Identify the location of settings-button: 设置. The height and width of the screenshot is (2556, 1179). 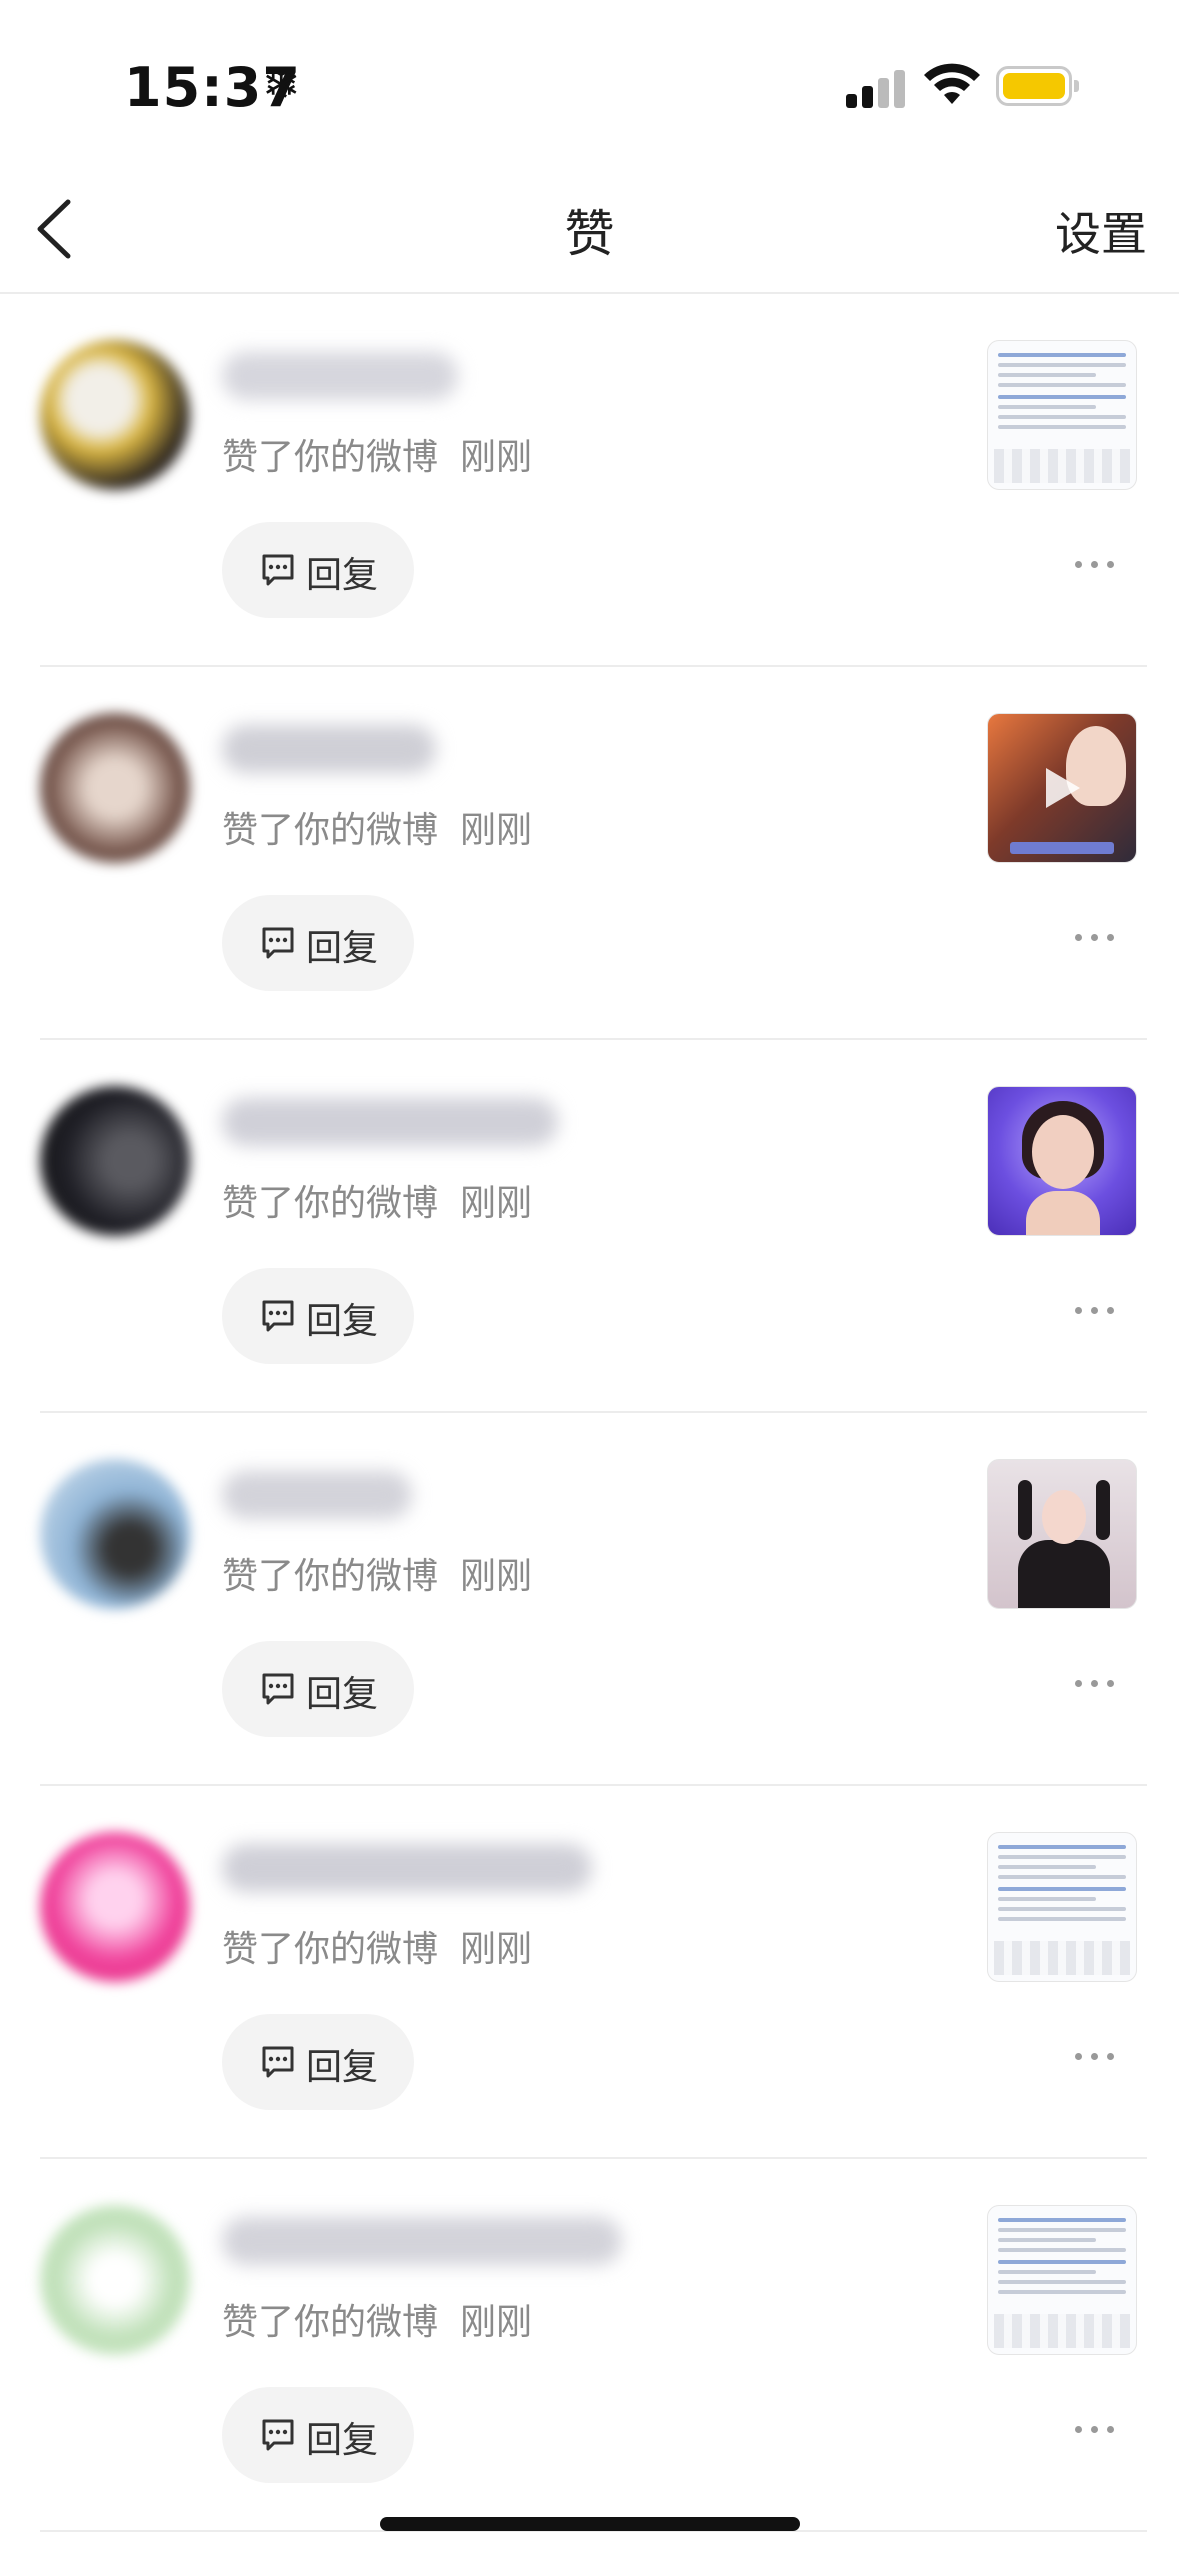
(1101, 231).